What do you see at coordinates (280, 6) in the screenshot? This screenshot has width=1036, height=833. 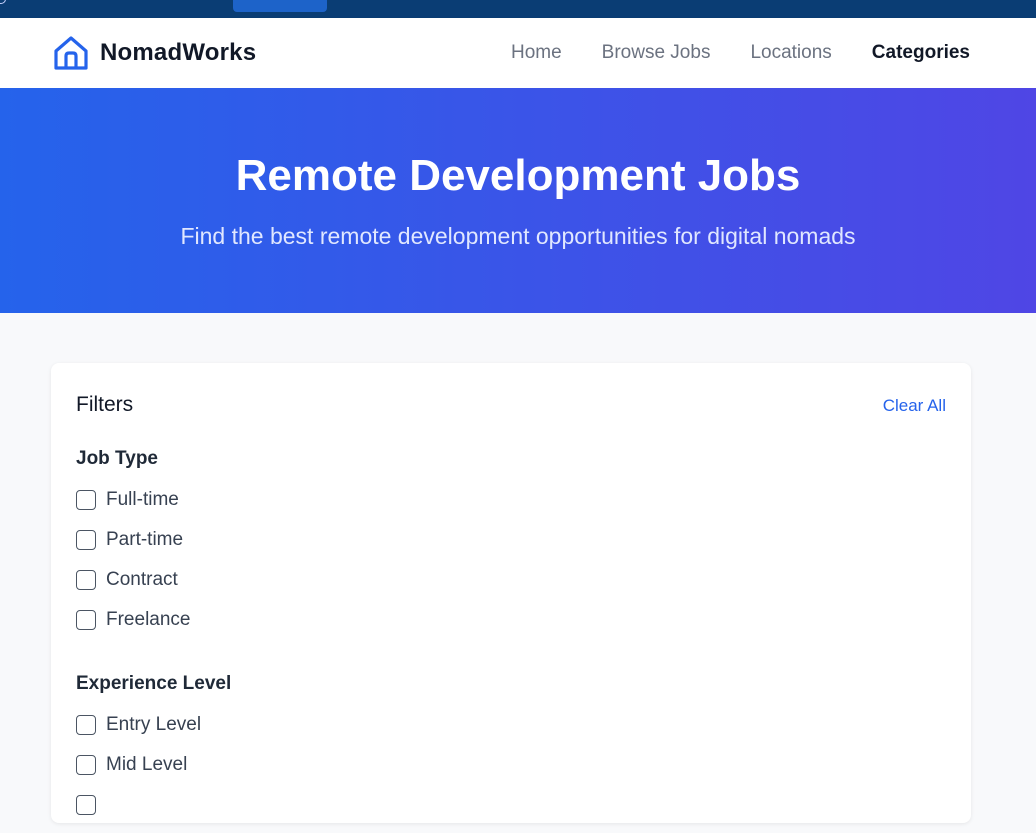 I see `top-bar-button` at bounding box center [280, 6].